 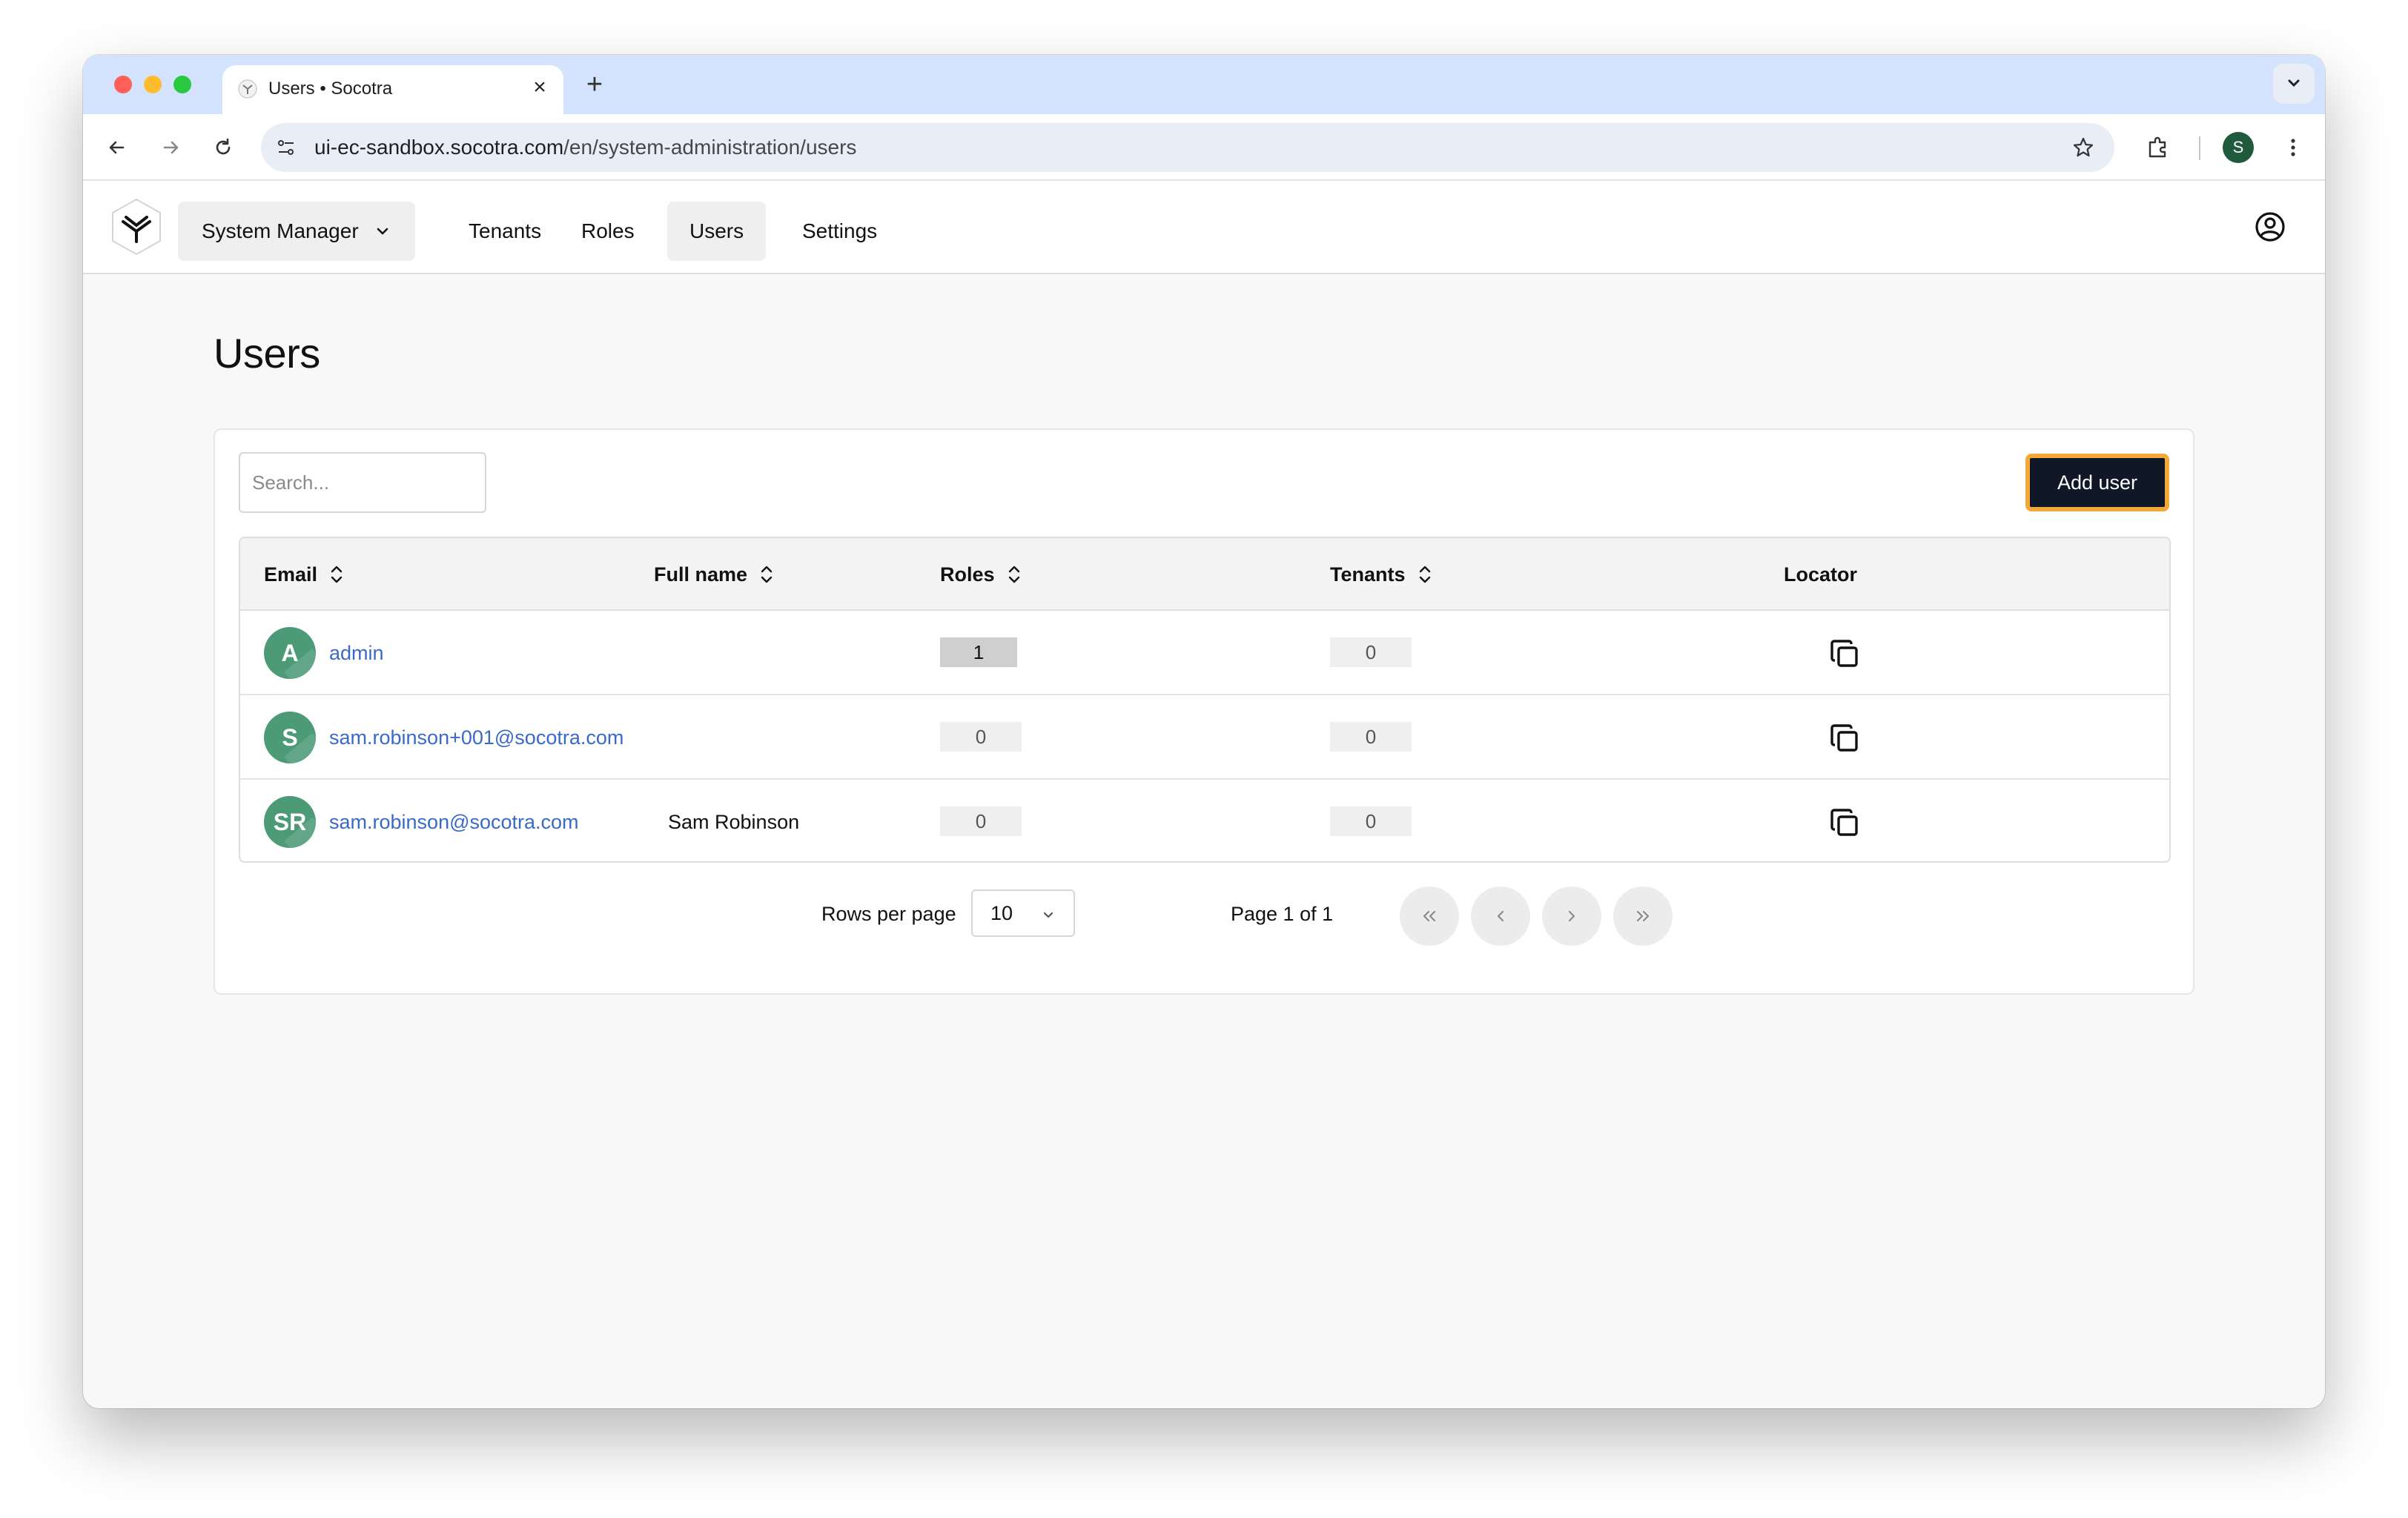 What do you see at coordinates (439, 147) in the screenshot?
I see `url-host: ui-ec-sandbox.socotra.com` at bounding box center [439, 147].